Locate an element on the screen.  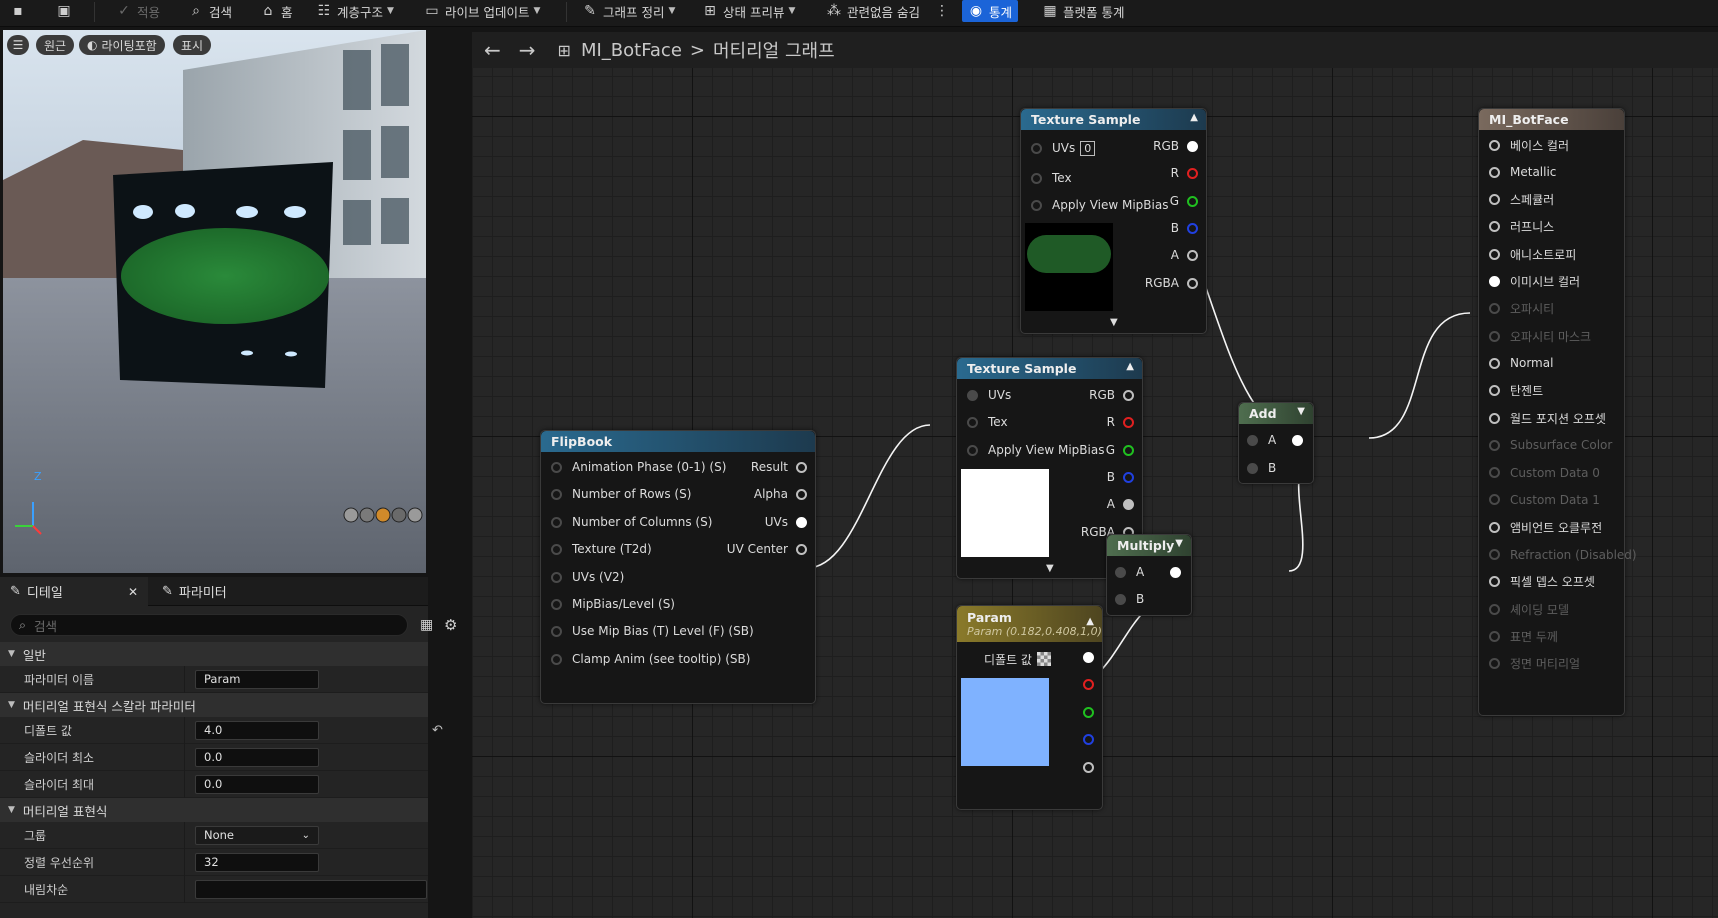
result-pin: 오파시티 is located at coordinates (1521, 309).